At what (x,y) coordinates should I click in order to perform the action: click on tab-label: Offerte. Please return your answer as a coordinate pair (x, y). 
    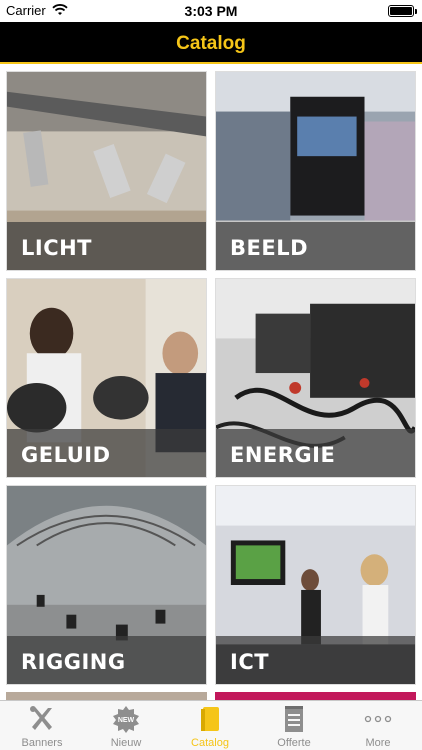
    Looking at the image, I should click on (294, 743).